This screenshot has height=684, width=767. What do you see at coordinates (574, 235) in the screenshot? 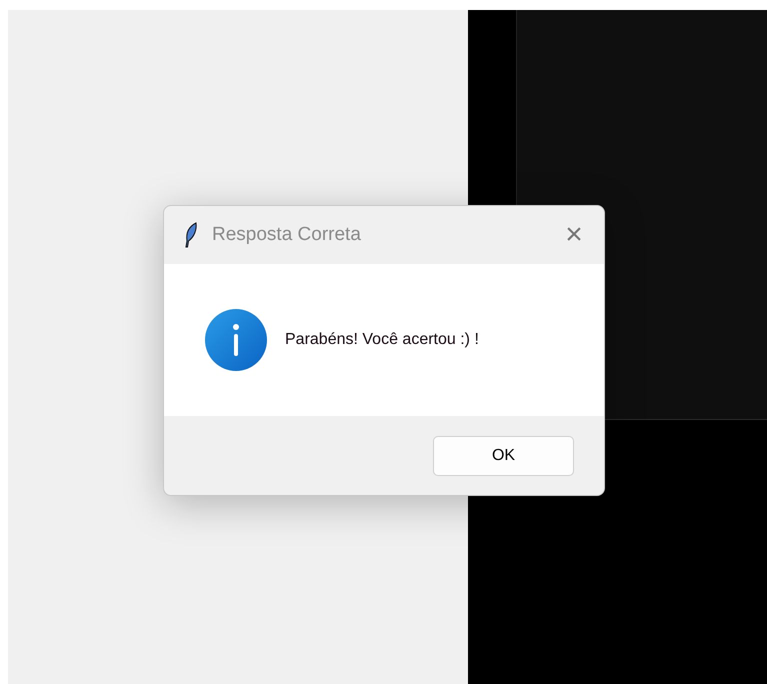
I see `close-button: ×` at bounding box center [574, 235].